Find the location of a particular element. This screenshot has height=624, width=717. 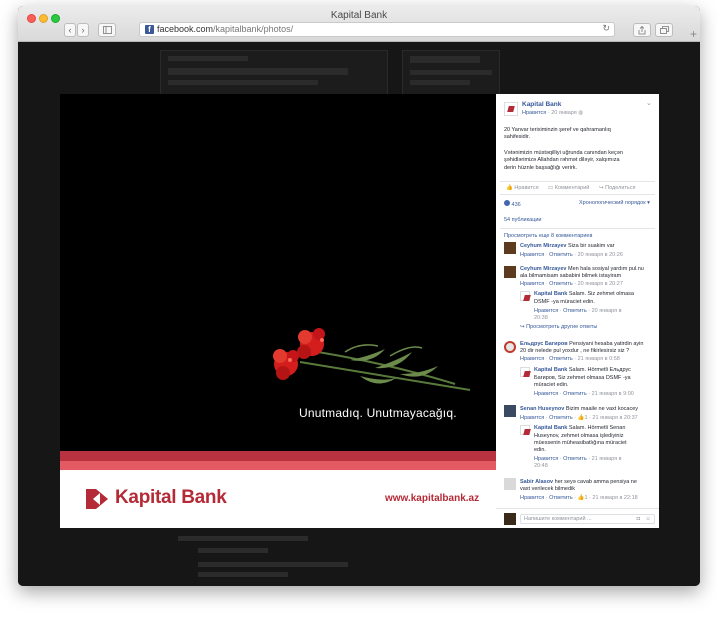

page-name-link: Kapital Bank is located at coordinates (541, 105).